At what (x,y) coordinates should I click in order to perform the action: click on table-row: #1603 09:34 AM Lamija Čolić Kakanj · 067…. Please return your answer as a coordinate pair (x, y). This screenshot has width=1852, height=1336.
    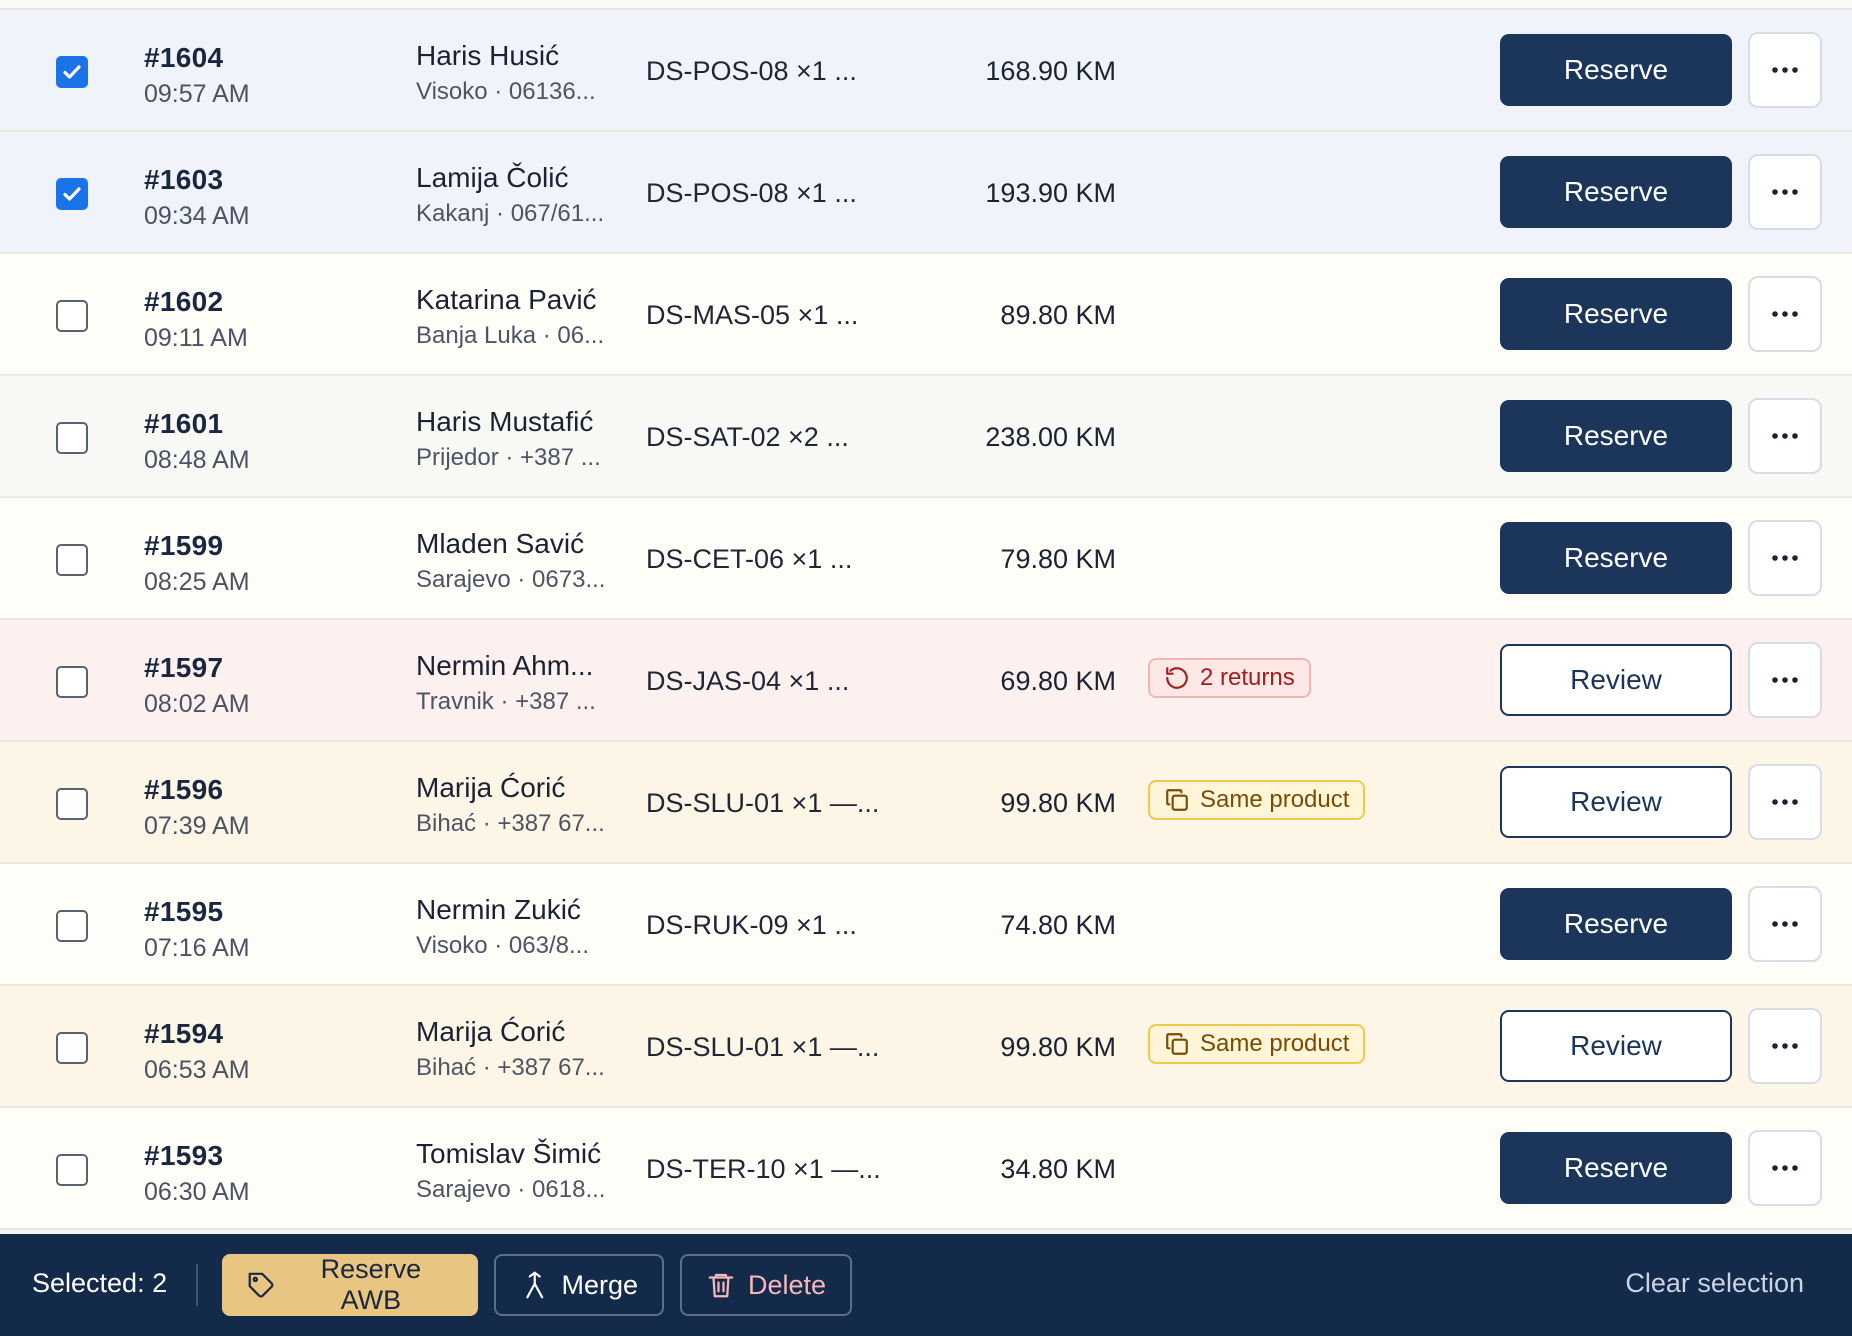
    Looking at the image, I should click on (926, 193).